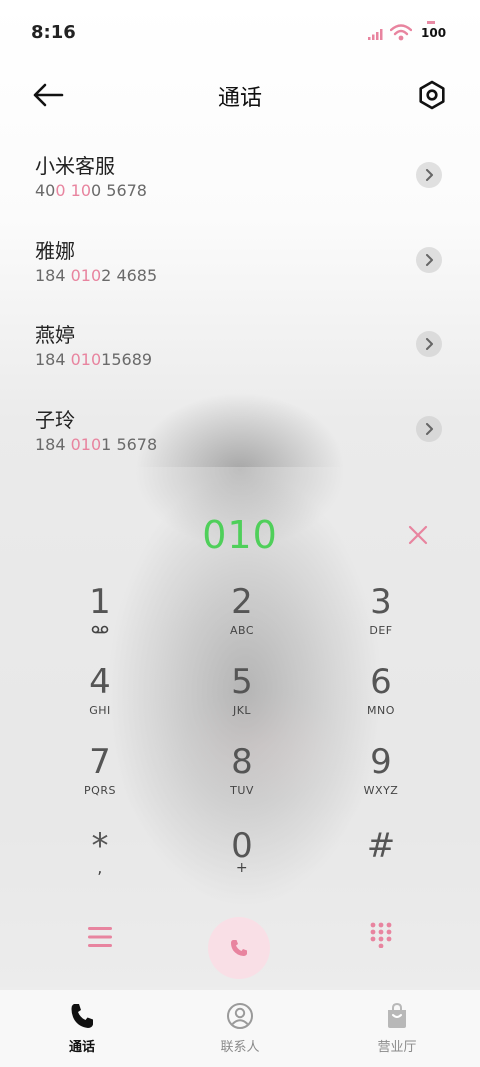 The image size is (480, 1067). Describe the element at coordinates (240, 270) in the screenshot. I see `contact-row: 雅娜 184 0102 4685` at that location.